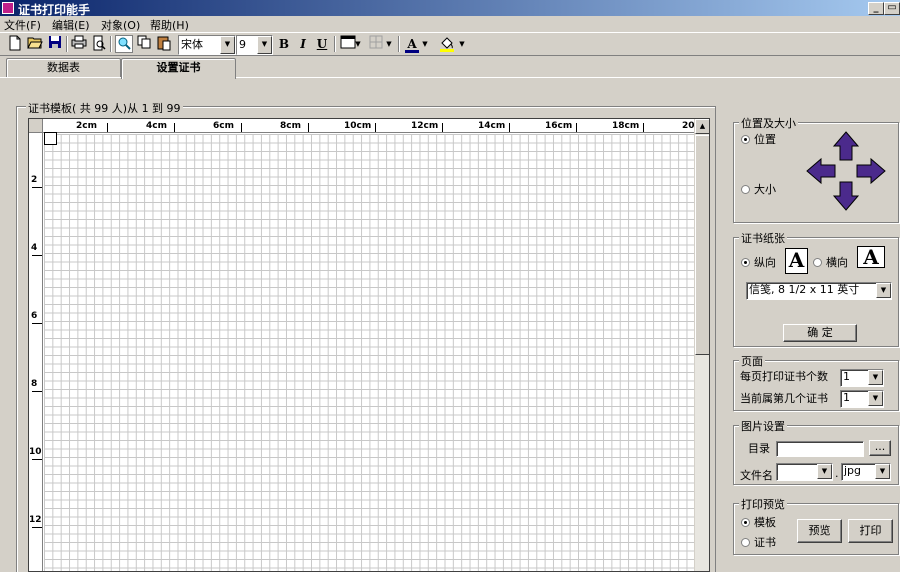  I want to click on tab-data-table: 数据表, so click(63, 68).